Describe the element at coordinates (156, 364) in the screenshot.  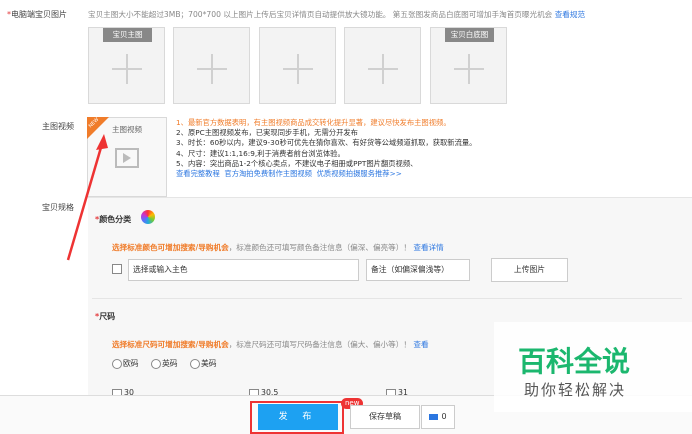
I see `radio-uk-size` at that location.